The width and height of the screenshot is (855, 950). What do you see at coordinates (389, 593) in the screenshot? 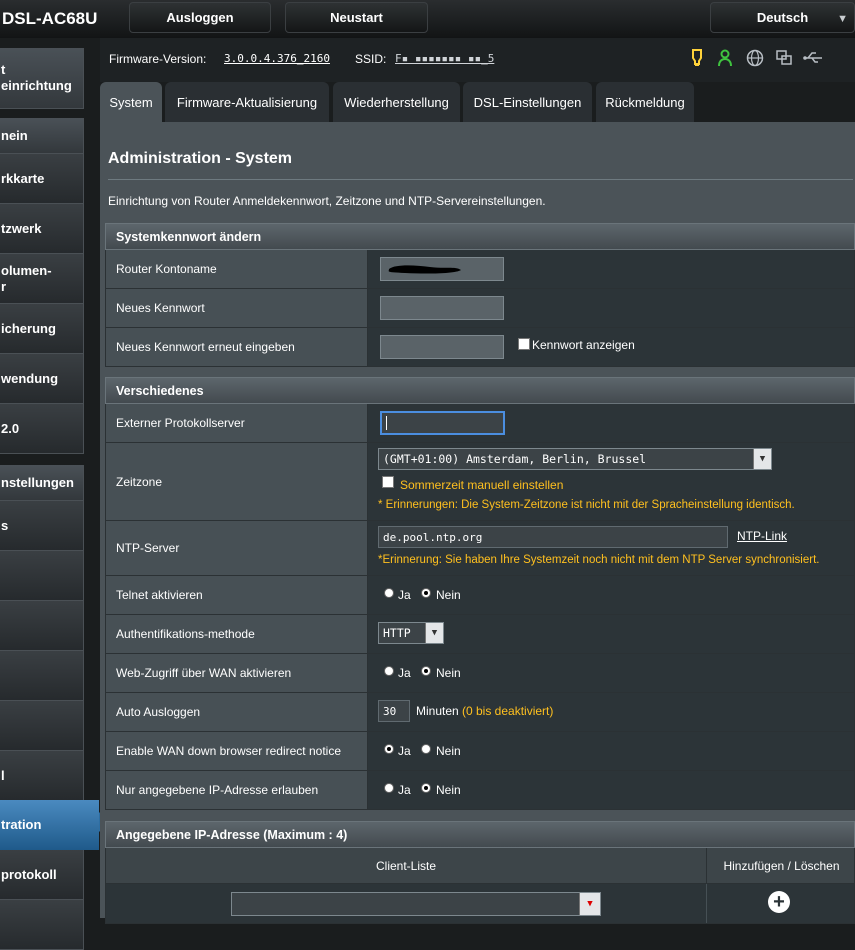
I see `telnet-yes-radio` at bounding box center [389, 593].